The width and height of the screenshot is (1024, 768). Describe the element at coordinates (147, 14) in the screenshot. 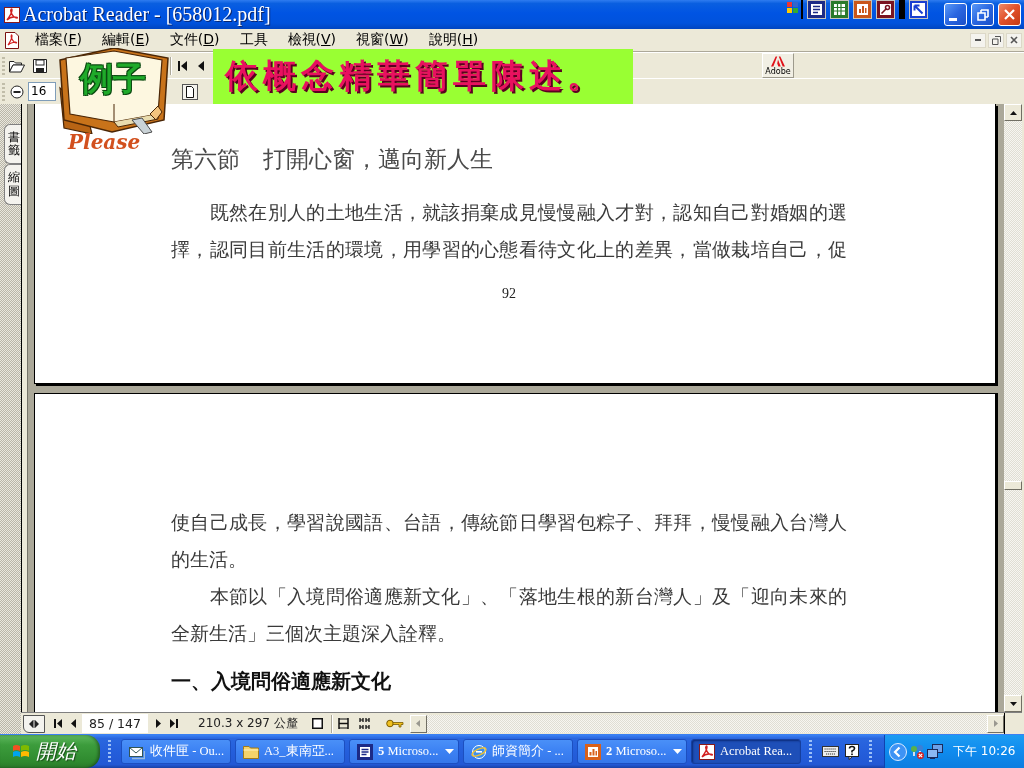

I see `window-title: Acrobat Reader - [658012.pdf]` at that location.